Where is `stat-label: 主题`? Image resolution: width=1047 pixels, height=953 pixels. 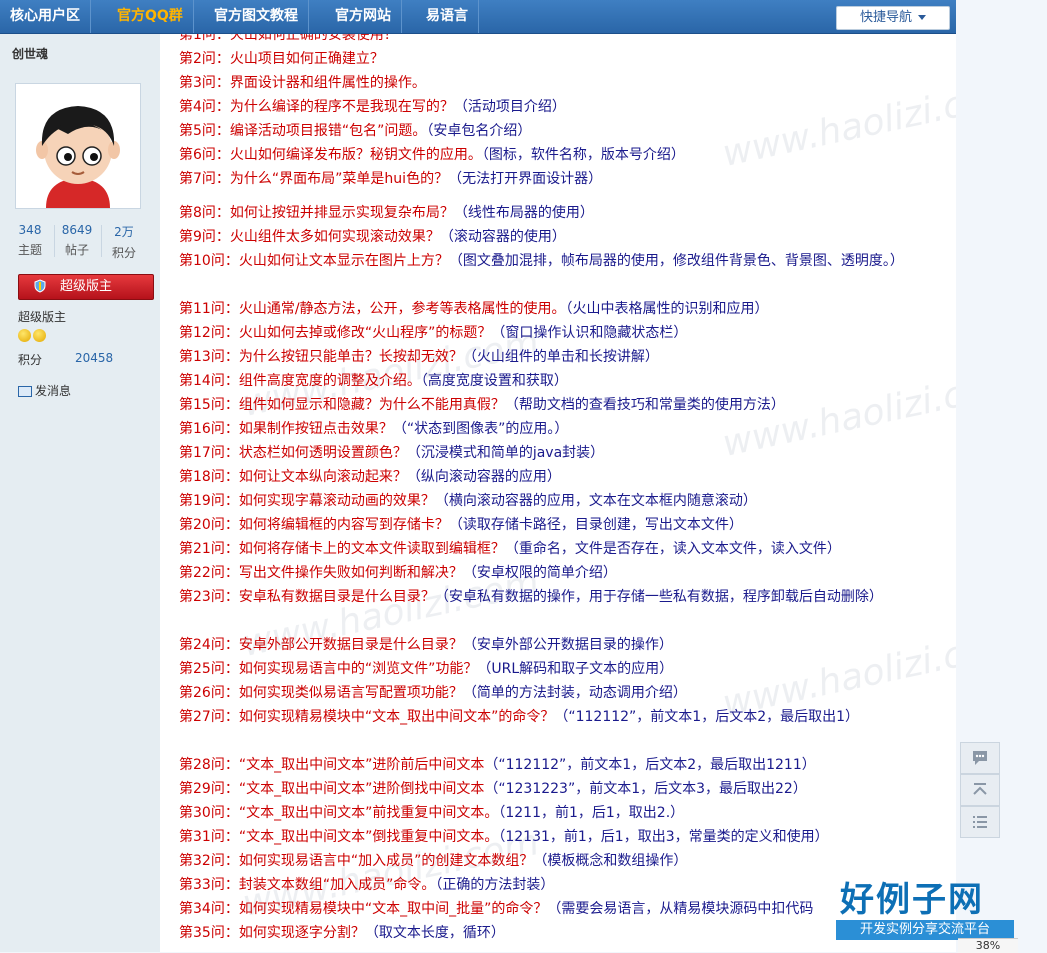
stat-label: 主题 is located at coordinates (29, 250).